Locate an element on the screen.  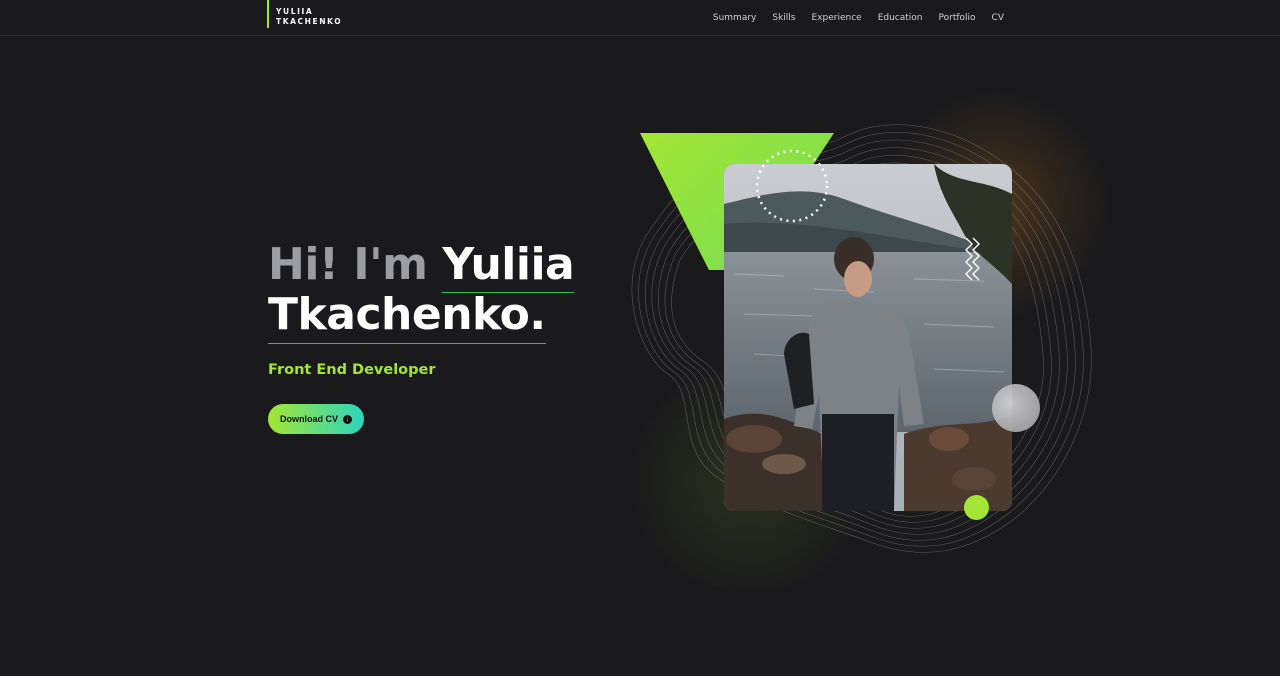
nav-link-education: Education is located at coordinates (900, 18).